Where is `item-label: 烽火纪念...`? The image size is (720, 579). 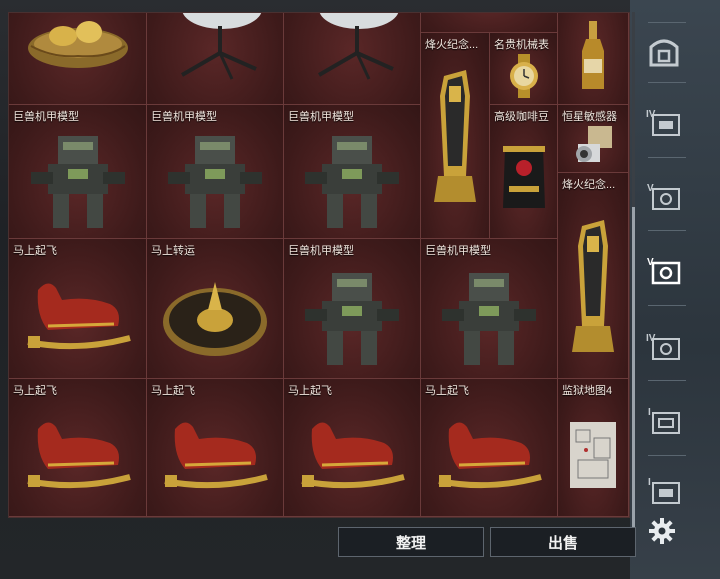
item-label: 烽火纪念... is located at coordinates (589, 185).